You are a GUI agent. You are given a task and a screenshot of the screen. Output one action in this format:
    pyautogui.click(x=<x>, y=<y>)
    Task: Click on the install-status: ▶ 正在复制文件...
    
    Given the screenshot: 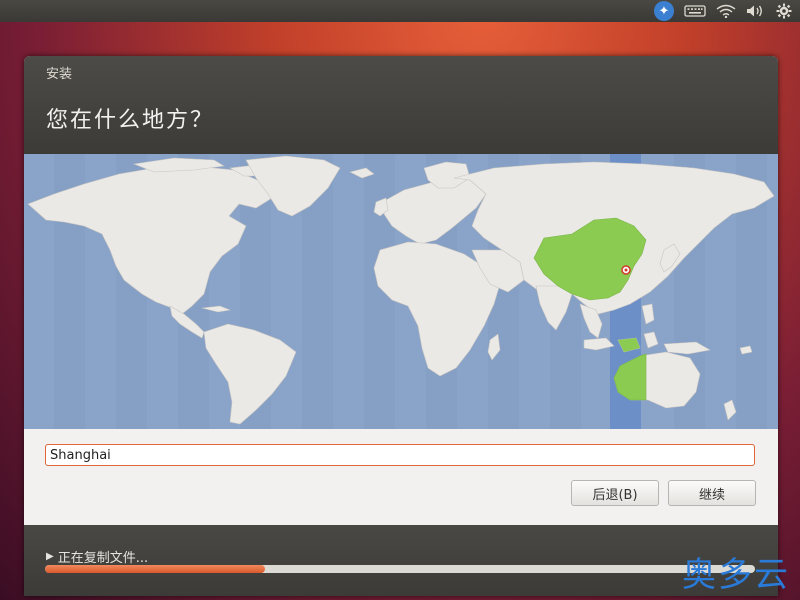 What is the action you would take?
    pyautogui.click(x=97, y=556)
    